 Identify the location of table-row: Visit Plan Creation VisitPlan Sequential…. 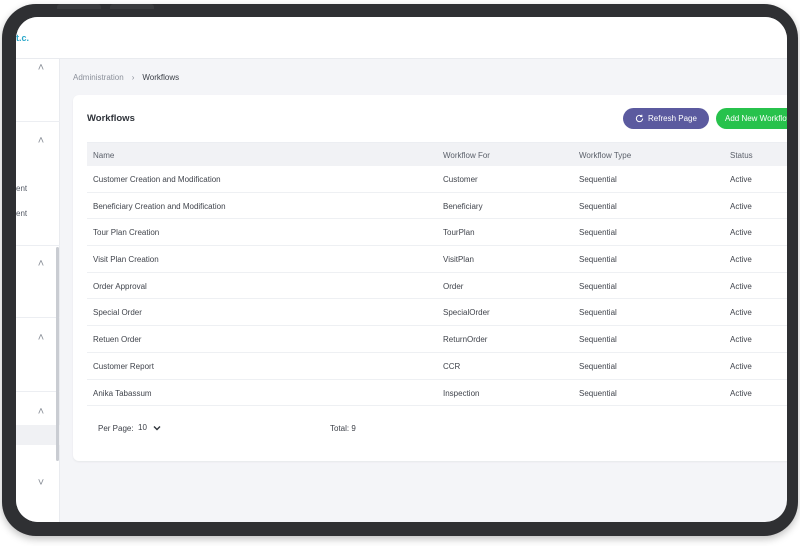
(437, 259).